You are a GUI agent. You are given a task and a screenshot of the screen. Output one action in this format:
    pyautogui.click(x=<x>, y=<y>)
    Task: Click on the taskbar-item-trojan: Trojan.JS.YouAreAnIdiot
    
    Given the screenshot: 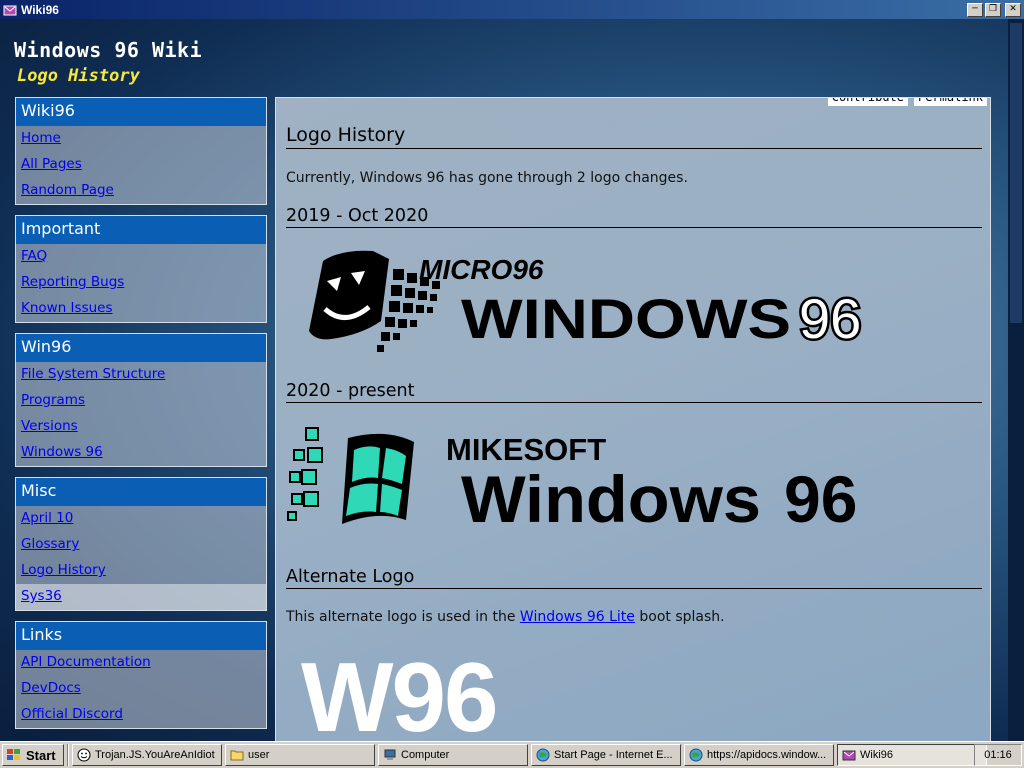 What is the action you would take?
    pyautogui.click(x=147, y=755)
    